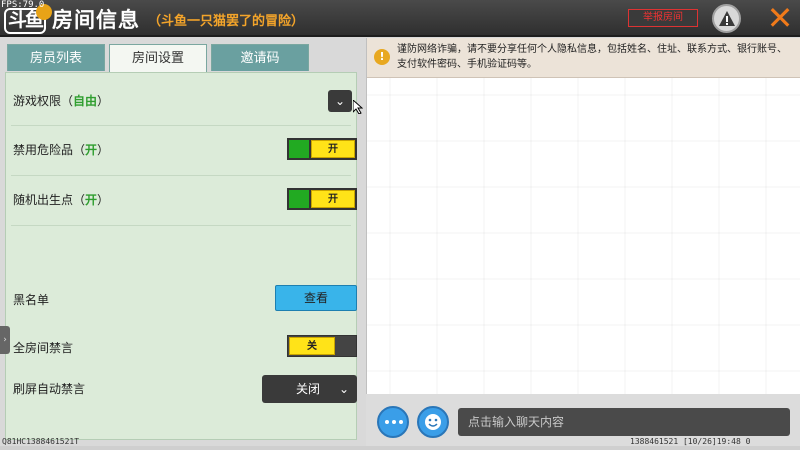 The image size is (800, 450). I want to click on setting-row-auto-mute: 刷屏自动禁言 关闭 ⌄, so click(182, 390).